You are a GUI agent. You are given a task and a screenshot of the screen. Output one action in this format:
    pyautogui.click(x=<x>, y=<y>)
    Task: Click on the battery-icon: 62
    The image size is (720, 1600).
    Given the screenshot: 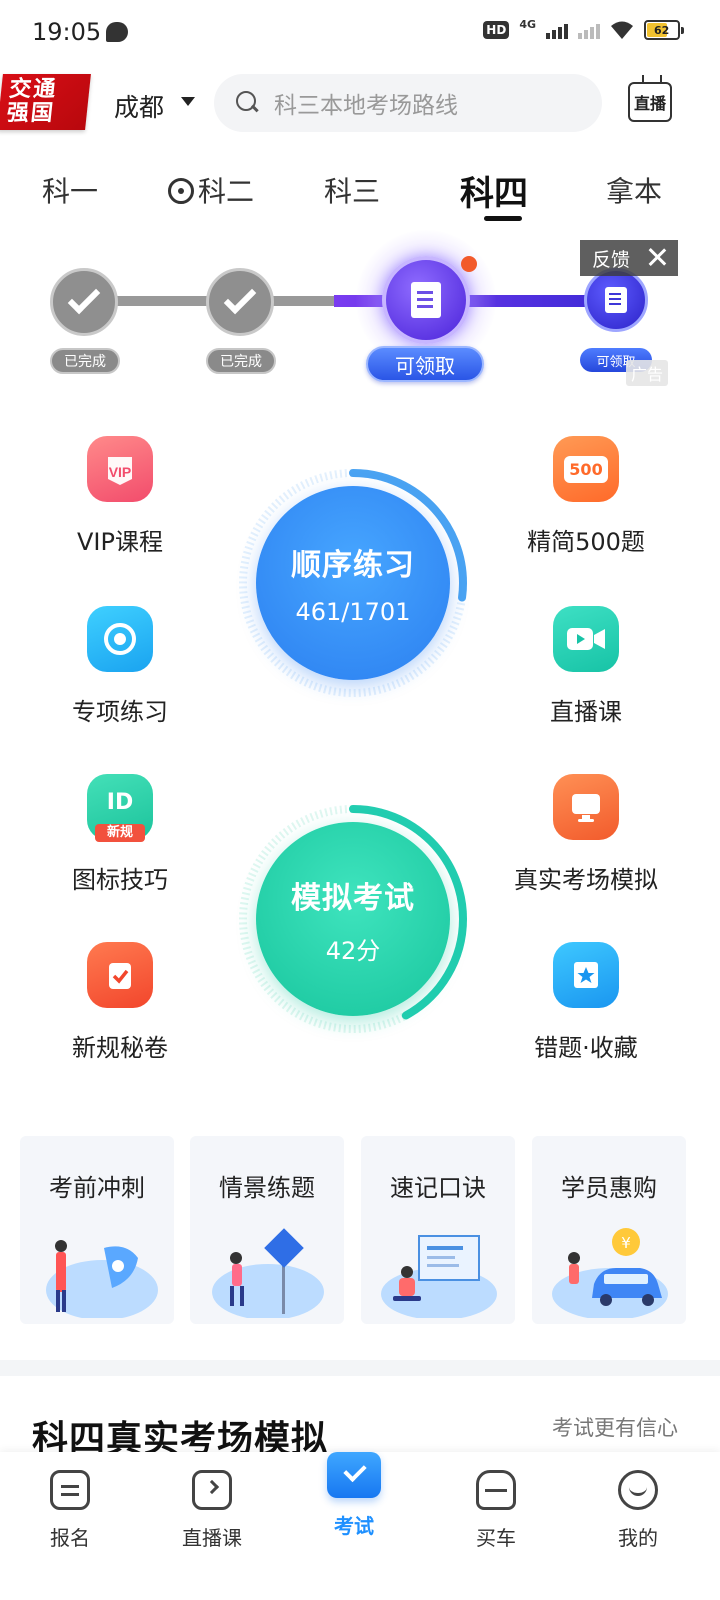 What is the action you would take?
    pyautogui.click(x=664, y=30)
    